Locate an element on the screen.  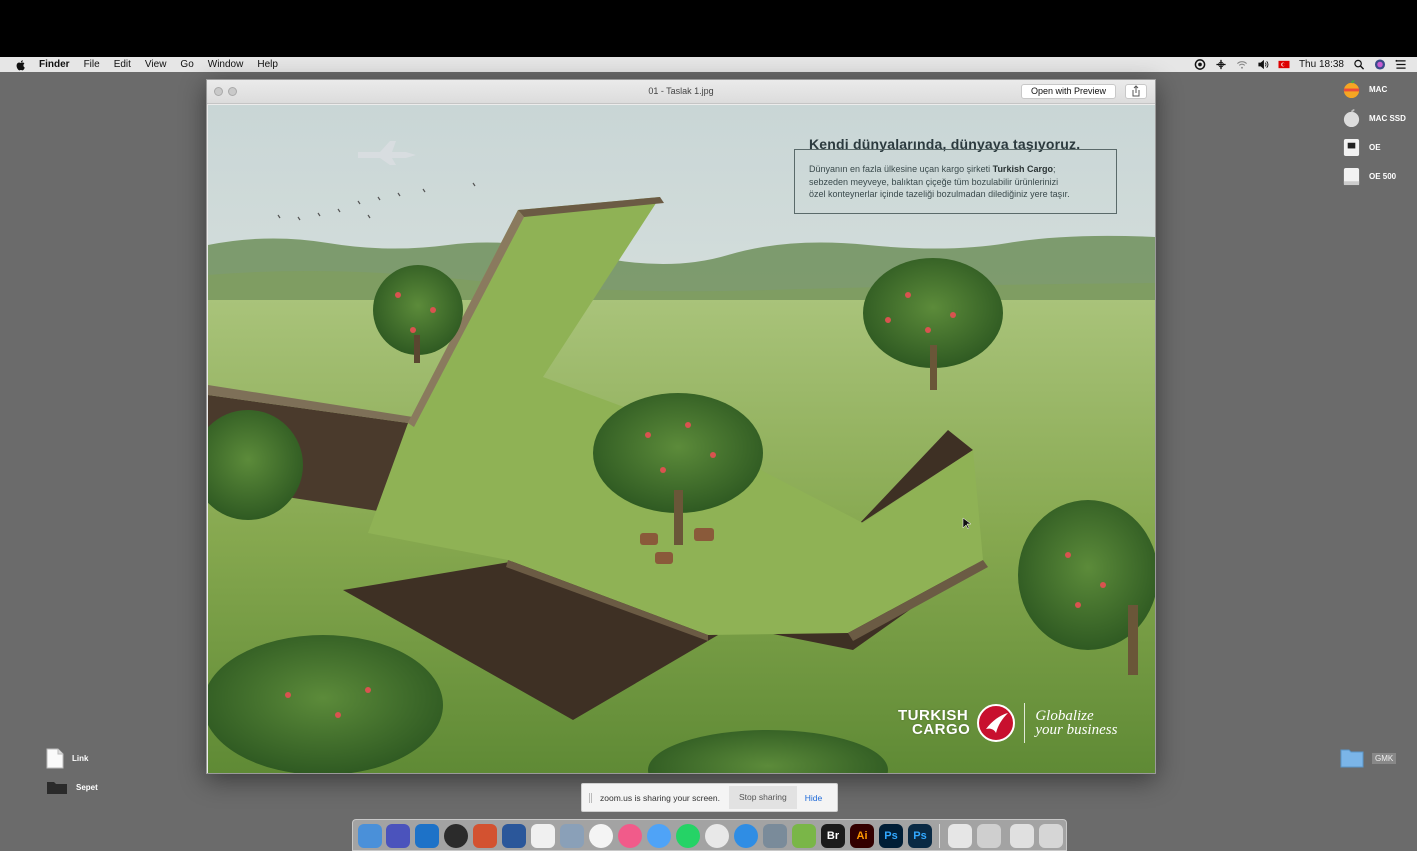
wifi-icon is located at coordinates (1242, 64).